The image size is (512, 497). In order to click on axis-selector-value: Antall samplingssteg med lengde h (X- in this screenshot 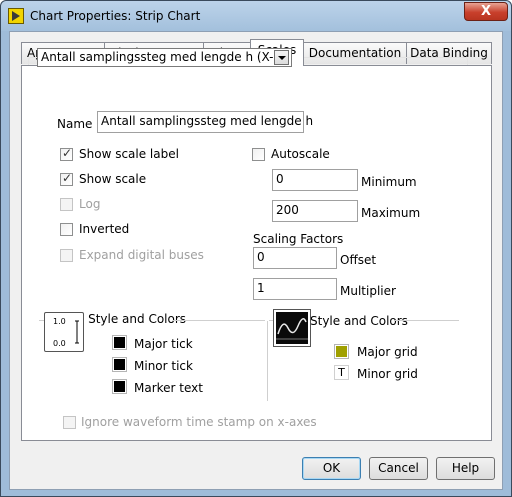, I will do `click(157, 57)`.